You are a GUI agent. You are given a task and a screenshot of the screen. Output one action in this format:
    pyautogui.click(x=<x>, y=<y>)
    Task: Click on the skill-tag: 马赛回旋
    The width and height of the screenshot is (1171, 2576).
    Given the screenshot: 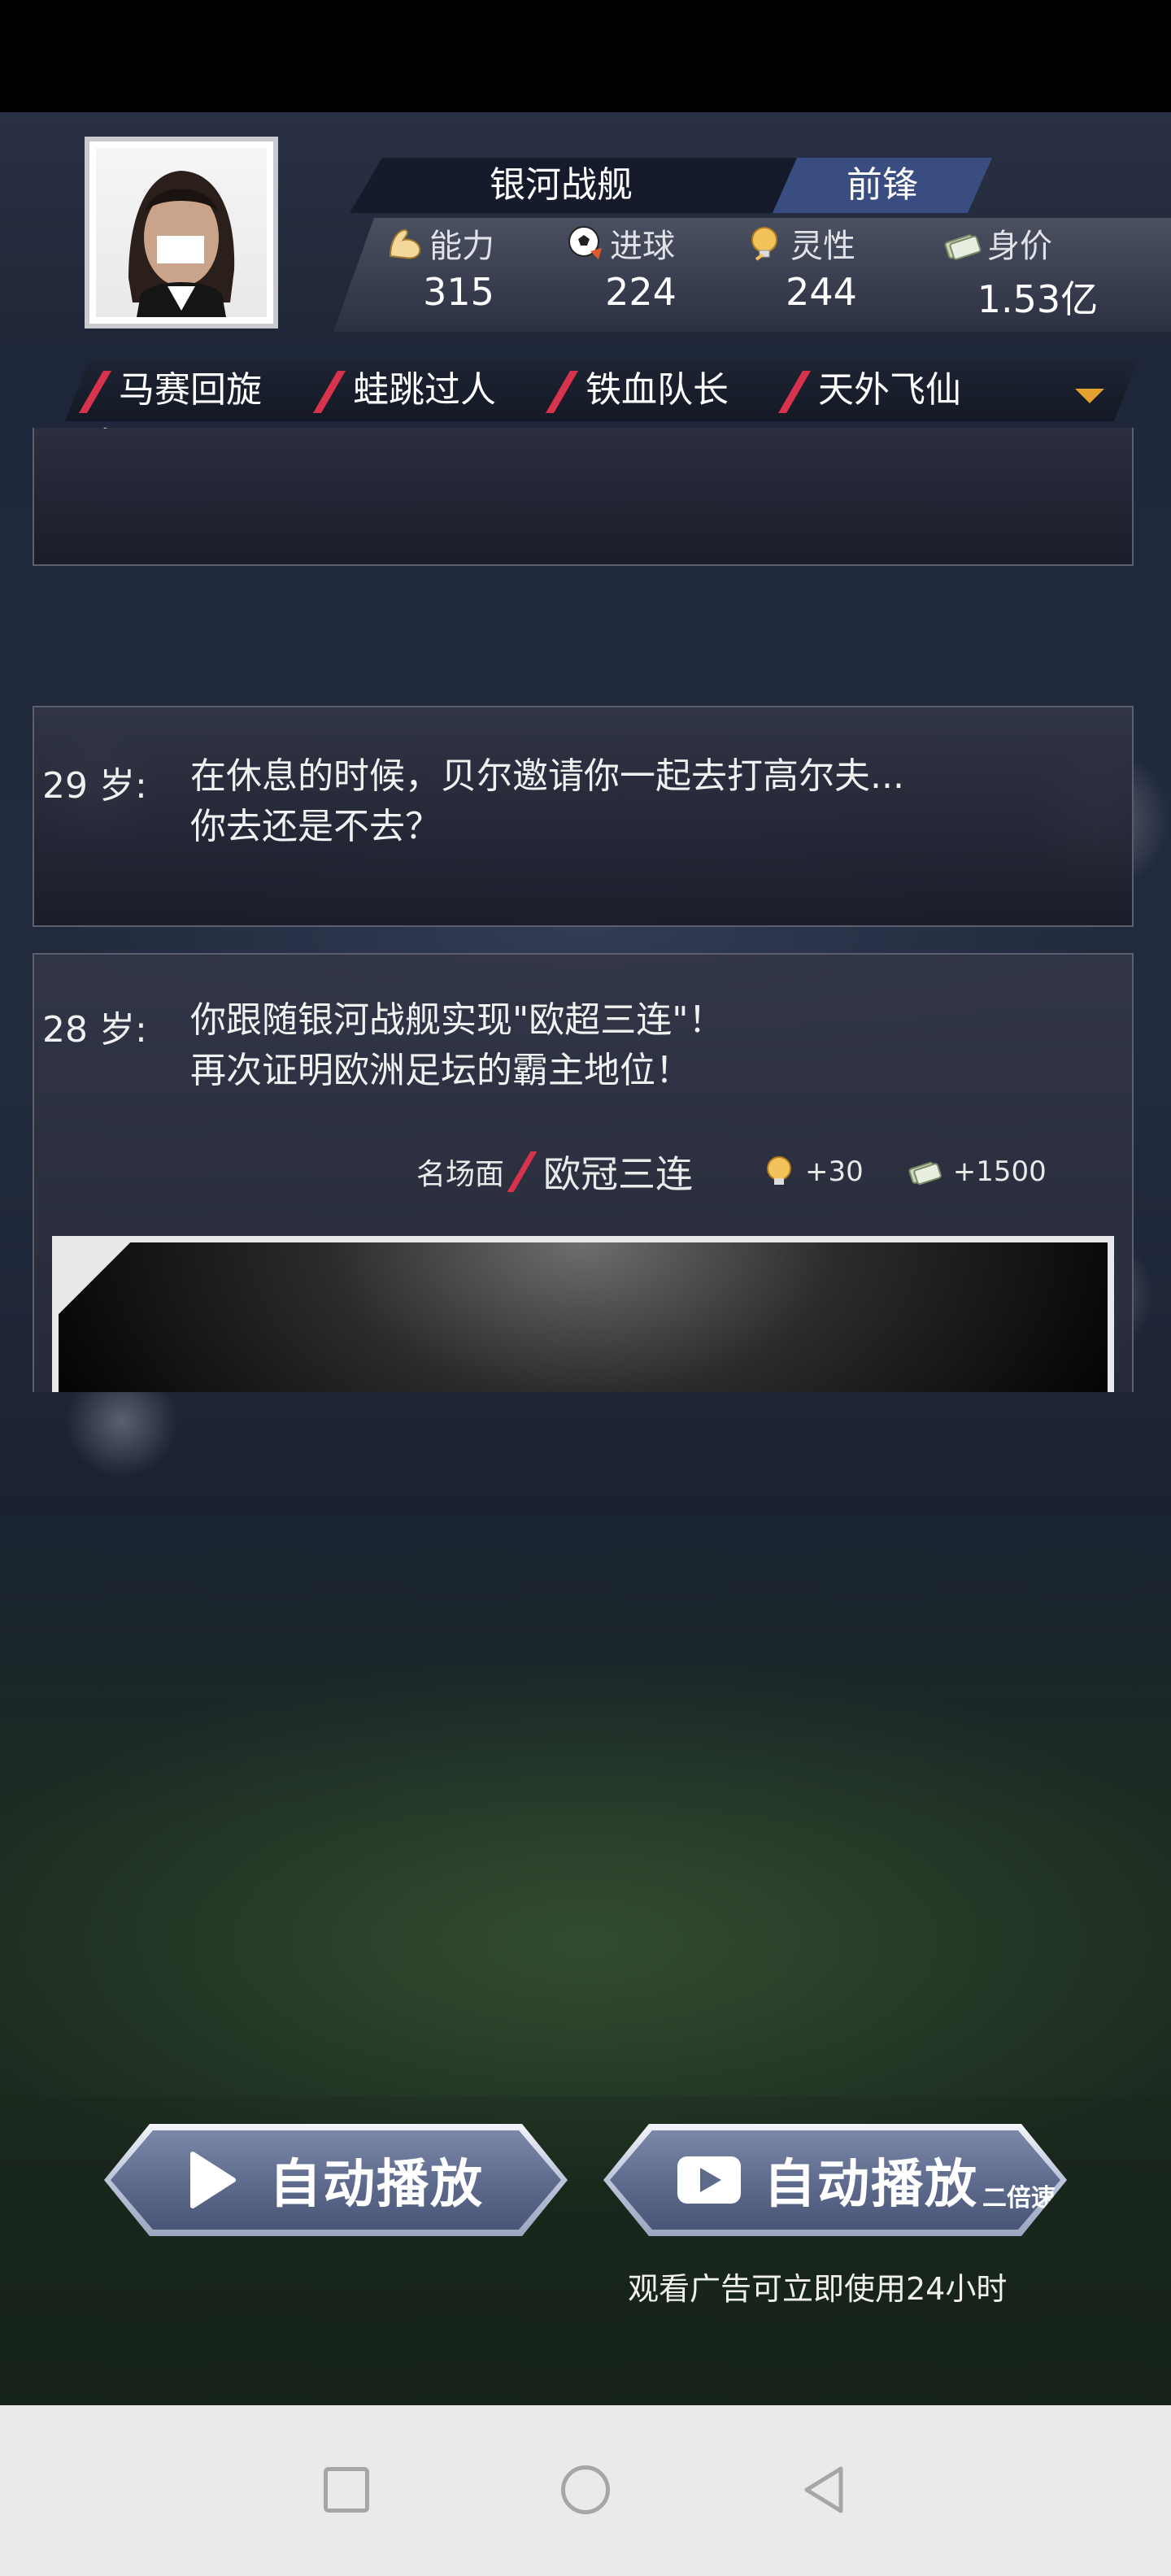 What is the action you would take?
    pyautogui.click(x=170, y=390)
    